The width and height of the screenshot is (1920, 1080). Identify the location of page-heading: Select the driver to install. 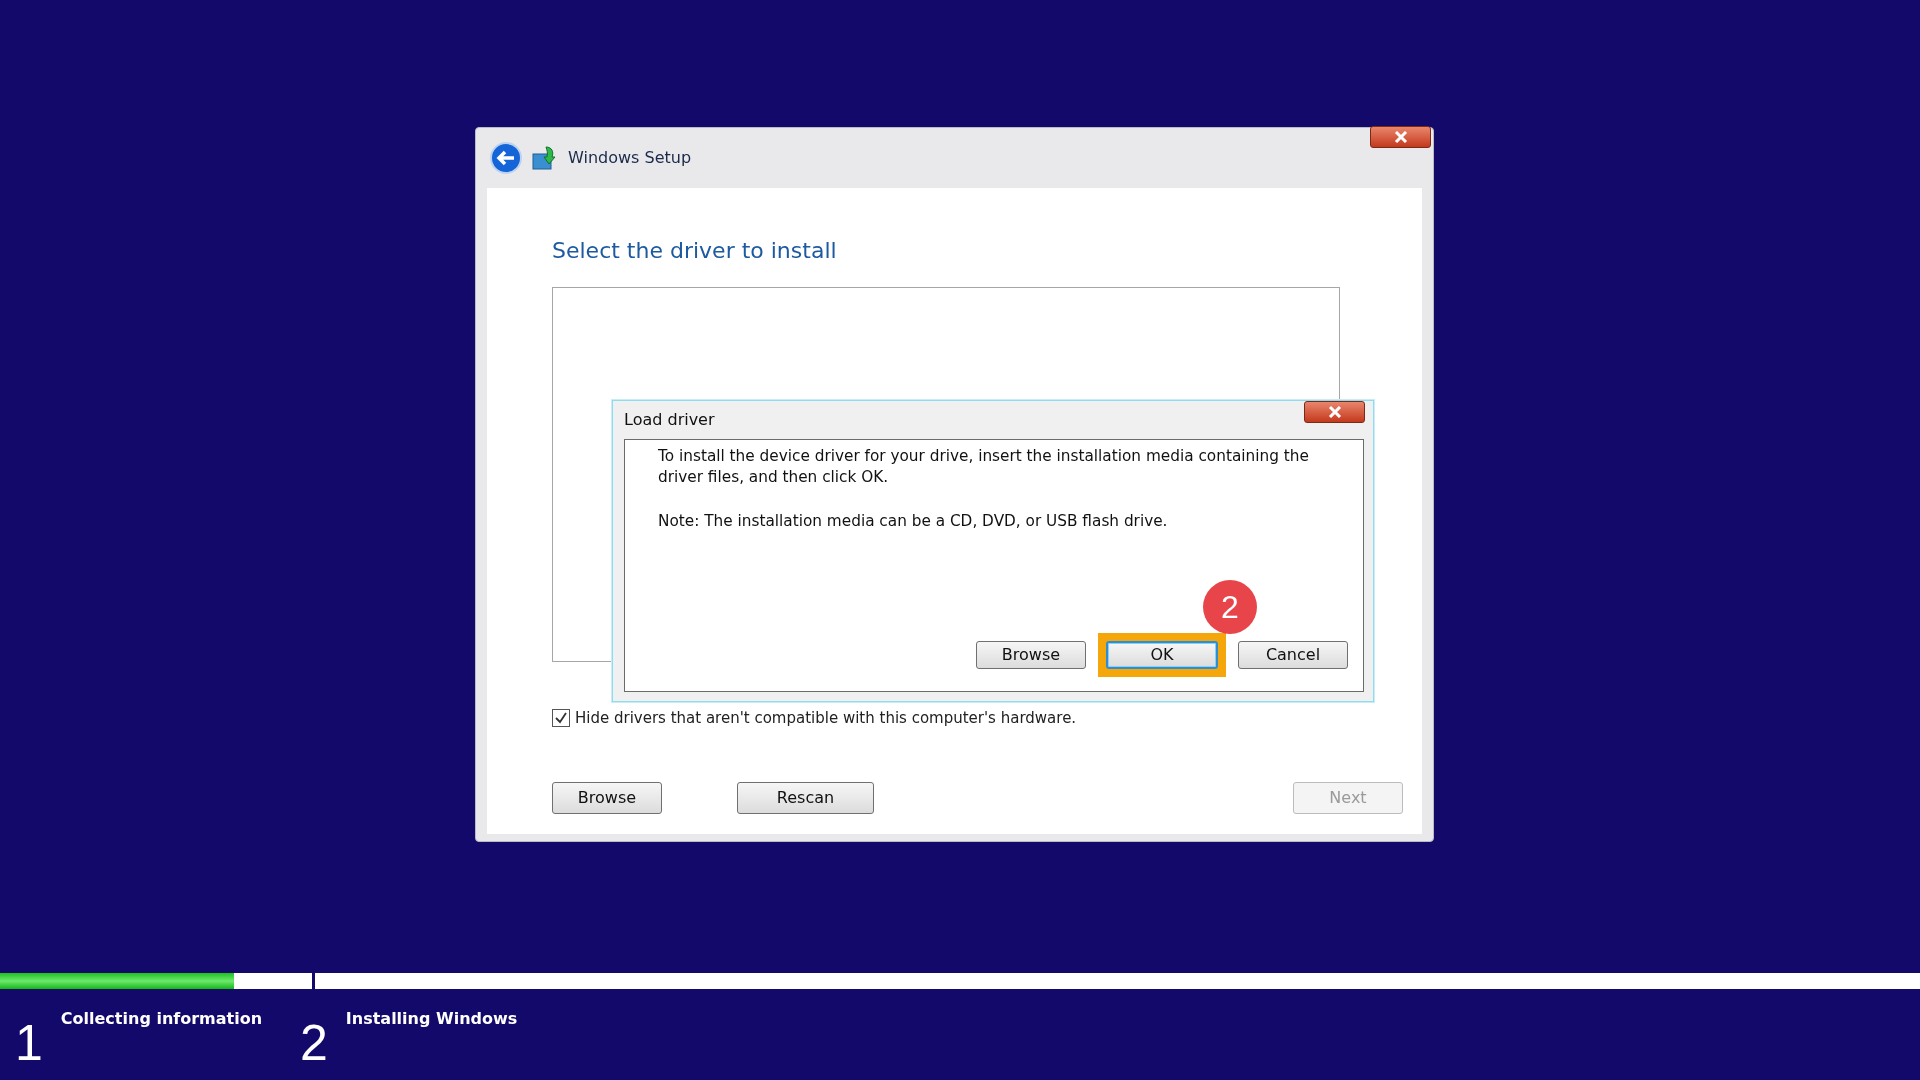
(695, 251).